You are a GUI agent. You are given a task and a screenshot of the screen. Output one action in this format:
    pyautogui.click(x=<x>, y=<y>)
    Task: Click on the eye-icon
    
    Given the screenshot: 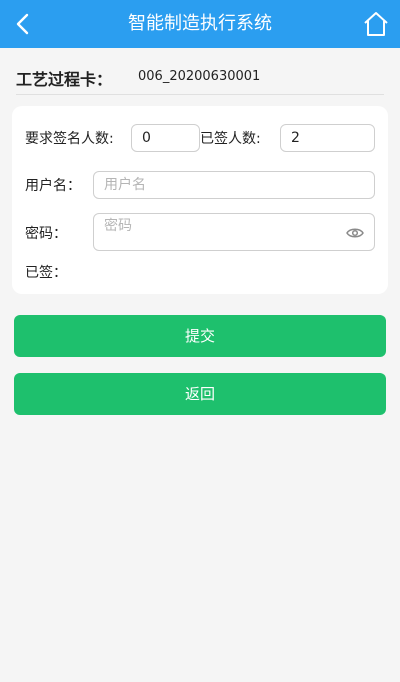 What is the action you would take?
    pyautogui.click(x=355, y=233)
    